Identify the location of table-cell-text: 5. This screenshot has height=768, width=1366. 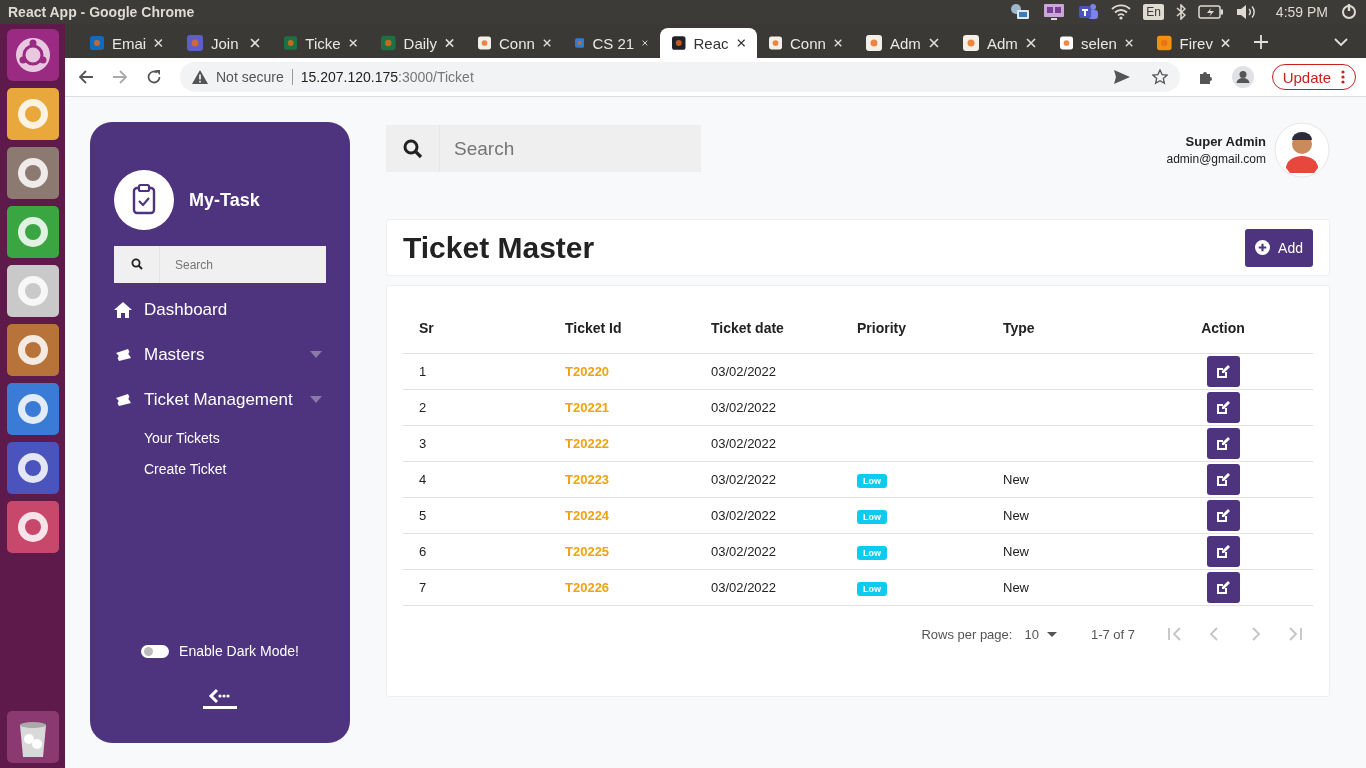
(423, 515).